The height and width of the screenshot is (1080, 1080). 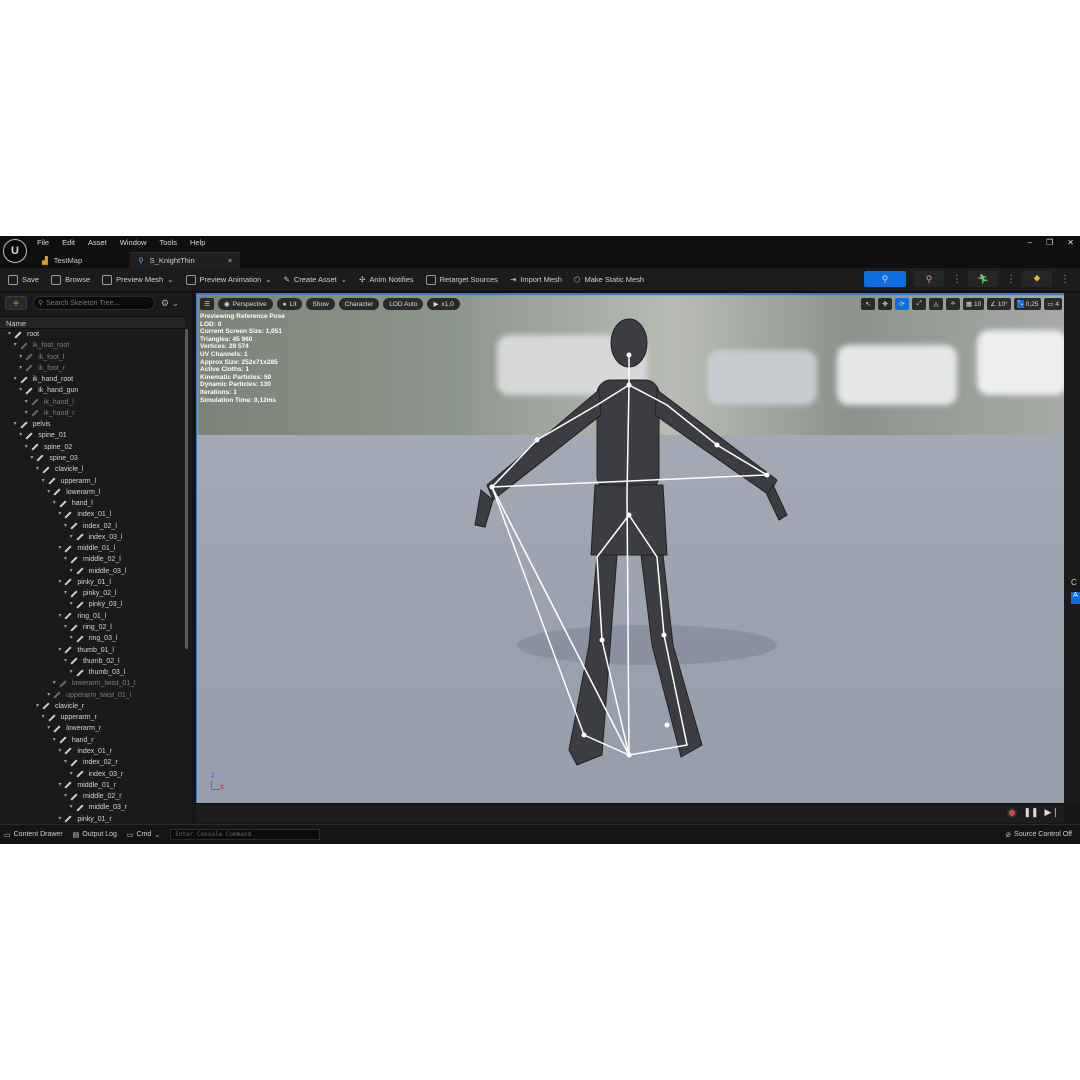 What do you see at coordinates (62, 260) in the screenshot?
I see `tab-testmap: ▟ TestMap` at bounding box center [62, 260].